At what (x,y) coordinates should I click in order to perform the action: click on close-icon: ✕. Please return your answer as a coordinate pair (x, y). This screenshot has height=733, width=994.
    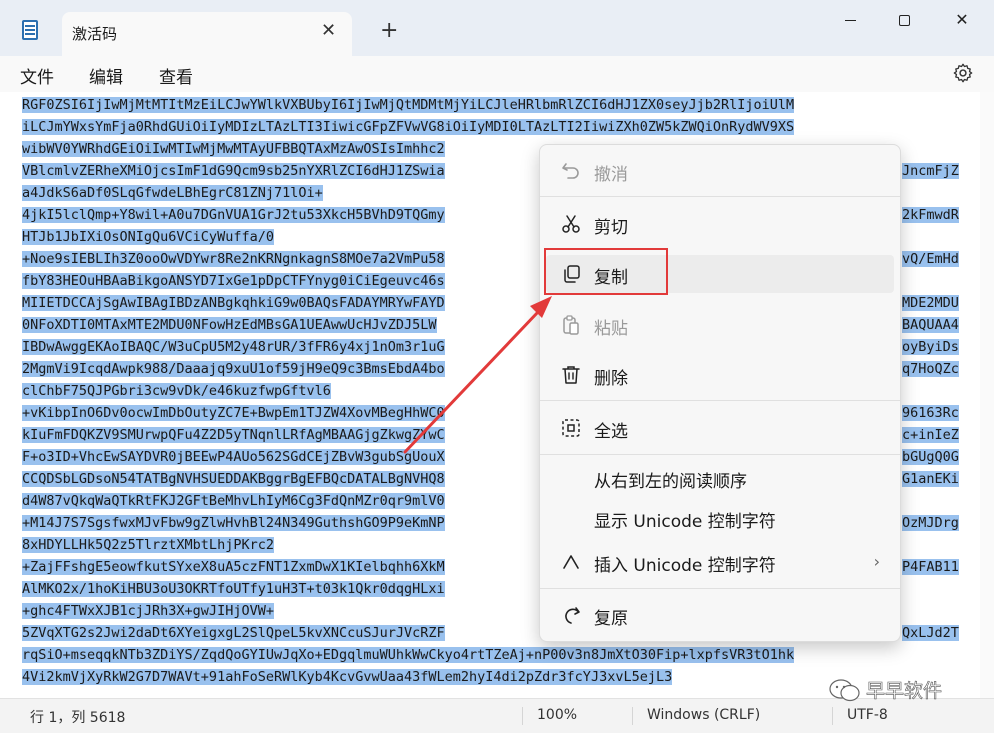
    Looking at the image, I should click on (962, 19).